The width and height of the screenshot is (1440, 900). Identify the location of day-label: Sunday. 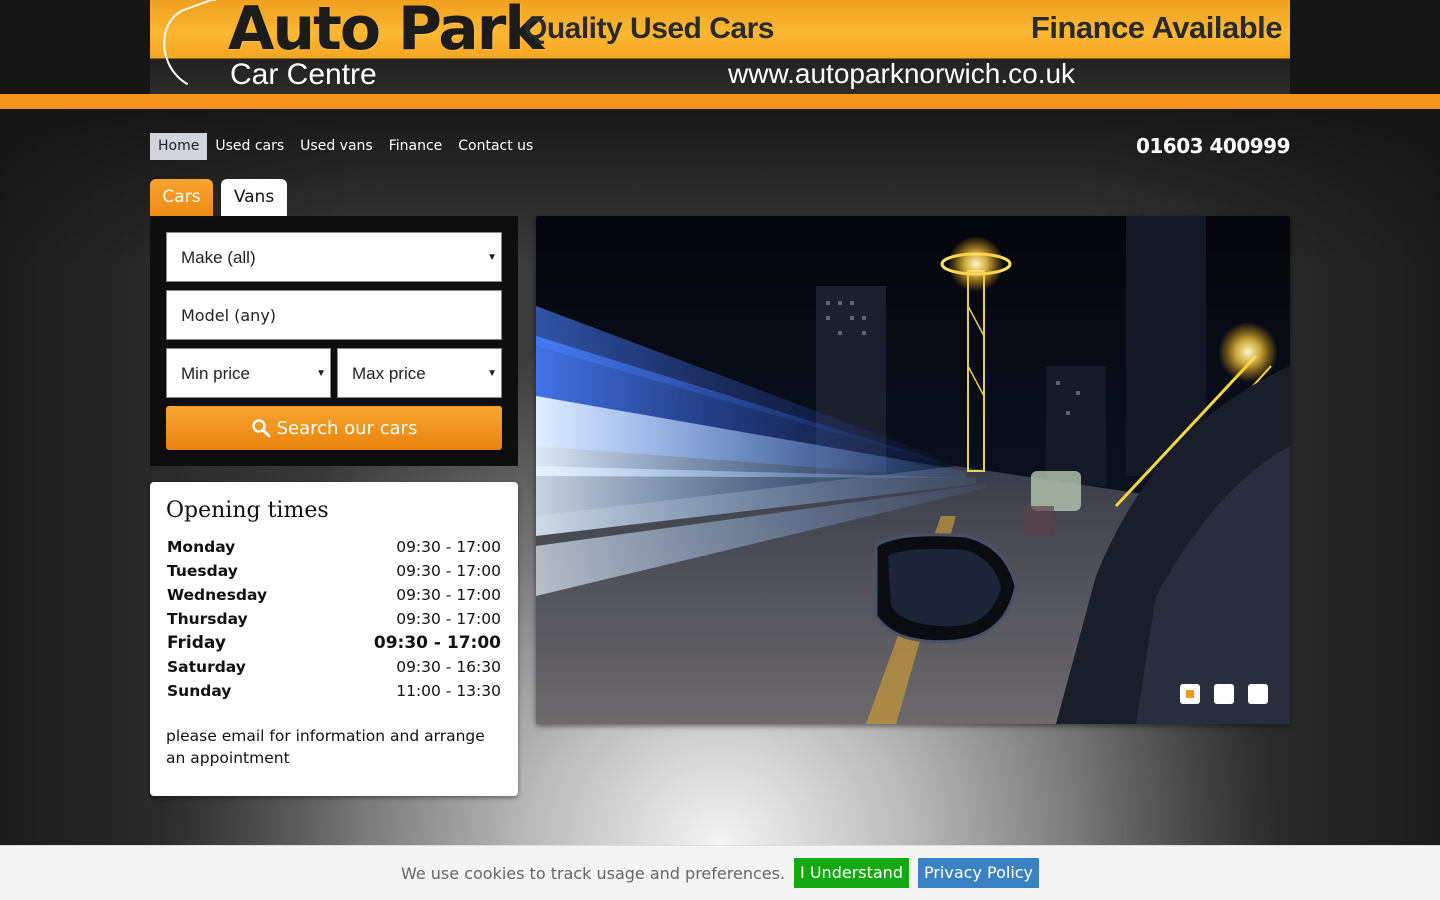
(199, 691).